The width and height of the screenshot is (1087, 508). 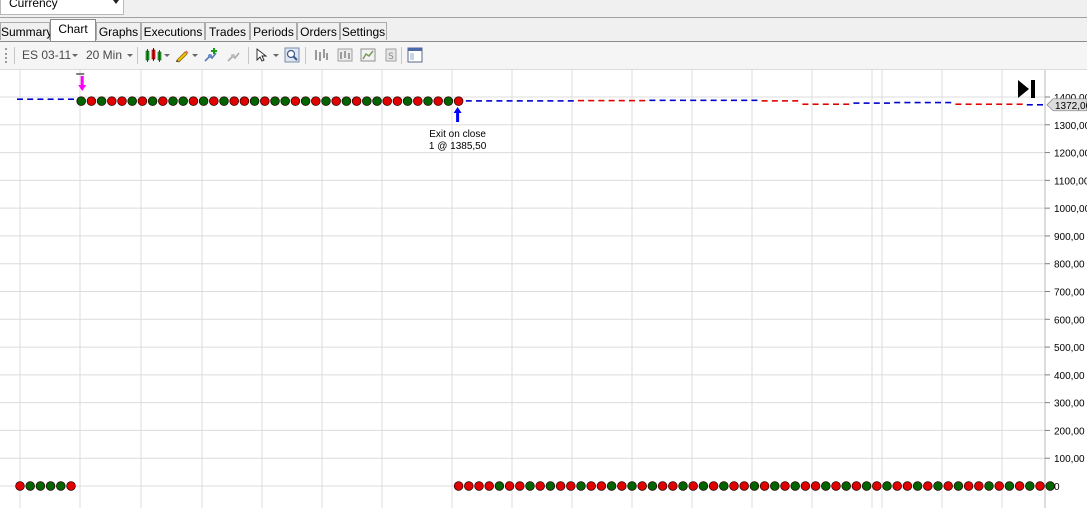 I want to click on instrument-selector: ES 03-11, so click(x=46, y=55).